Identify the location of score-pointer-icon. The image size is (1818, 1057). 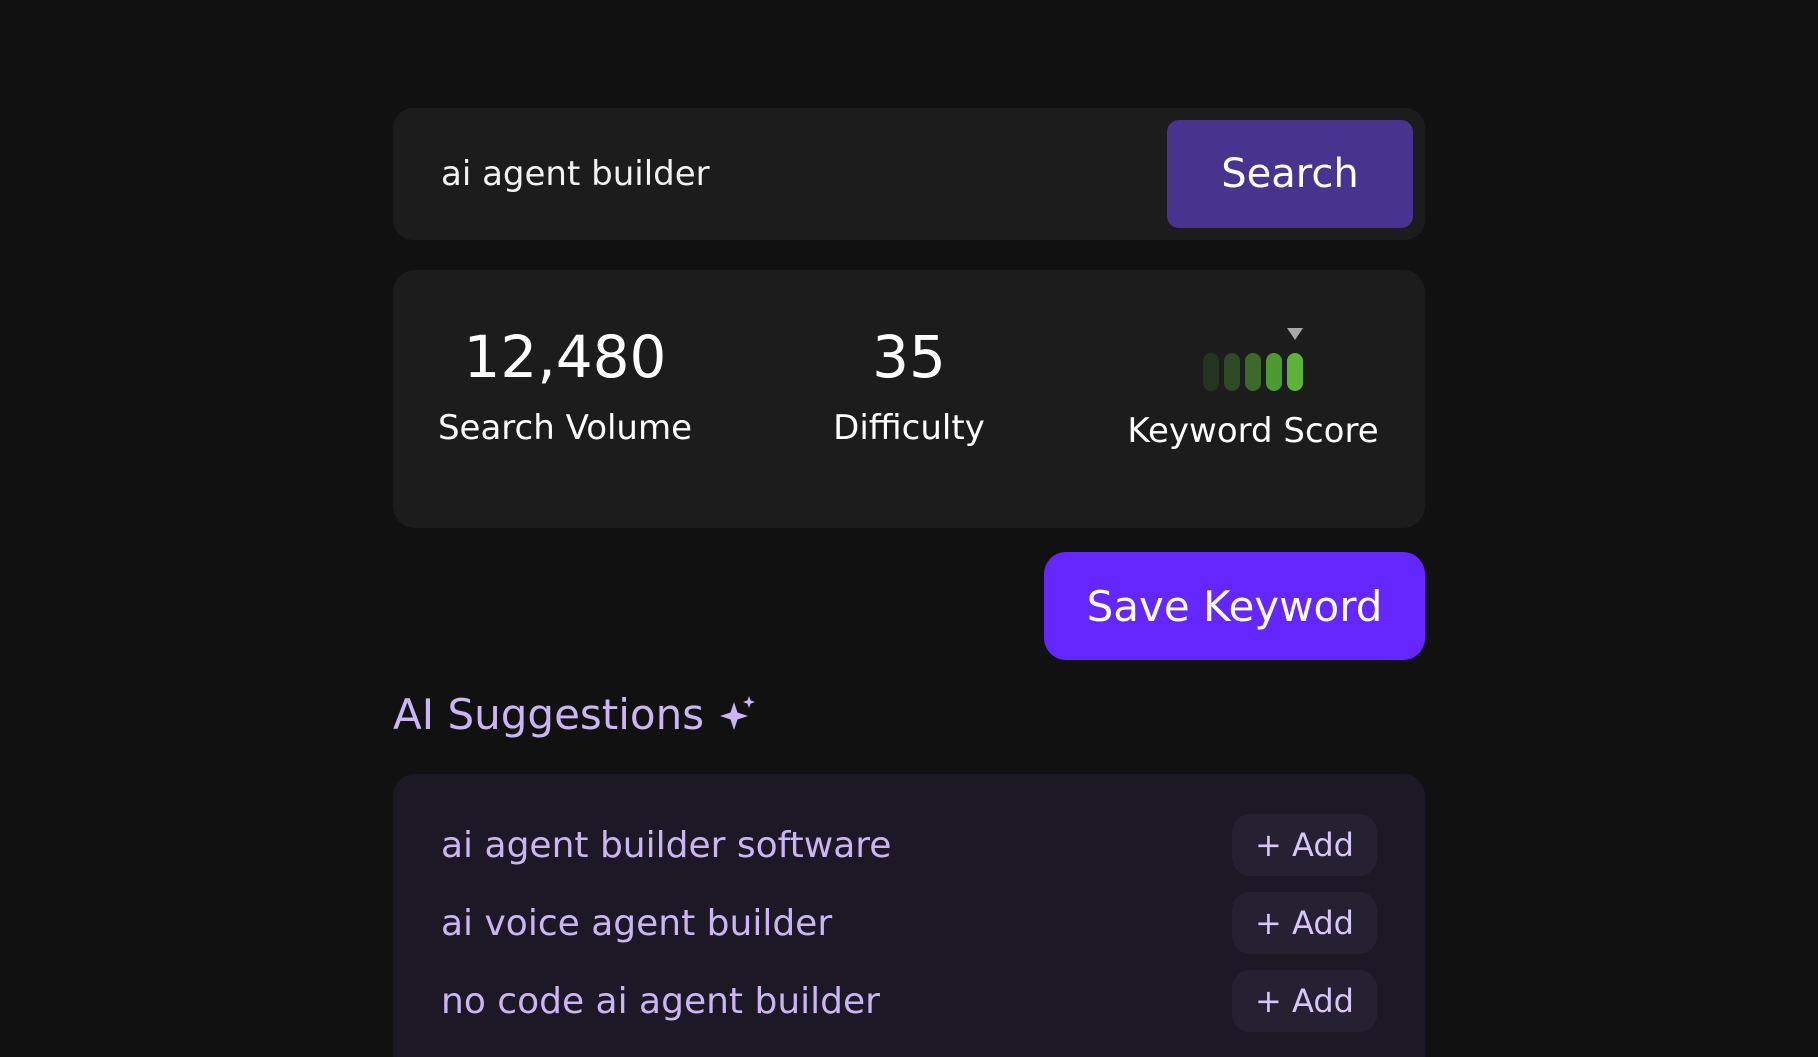
(1295, 334).